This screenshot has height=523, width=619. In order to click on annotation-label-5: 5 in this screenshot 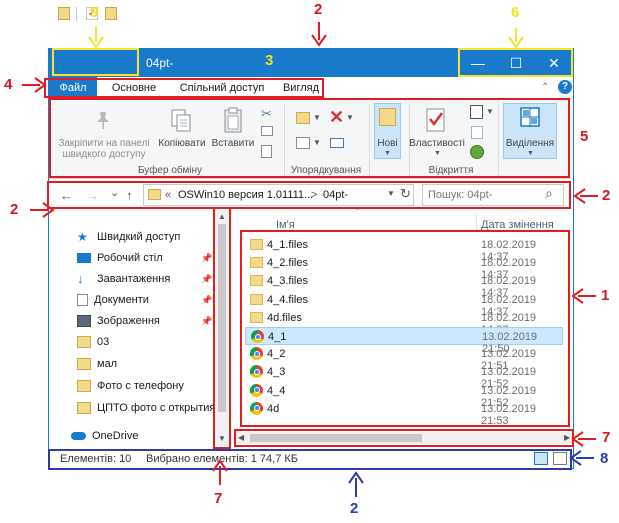, I will do `click(584, 136)`.